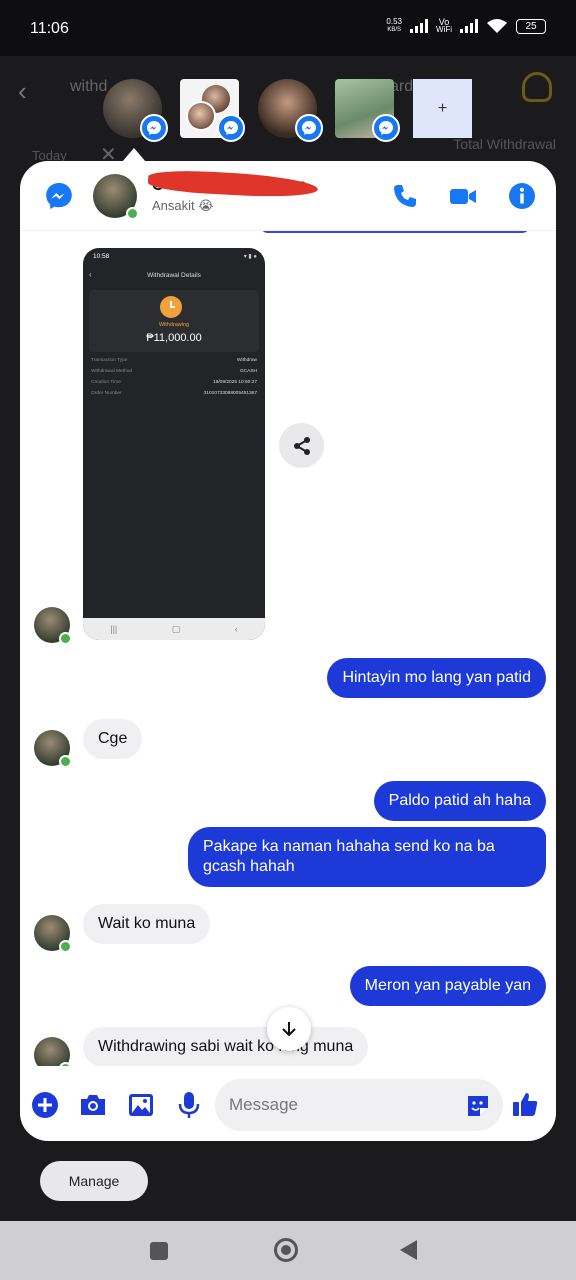 The image size is (576, 1280). Describe the element at coordinates (174, 275) in the screenshot. I see `shot-title: Withdrawal Details` at that location.